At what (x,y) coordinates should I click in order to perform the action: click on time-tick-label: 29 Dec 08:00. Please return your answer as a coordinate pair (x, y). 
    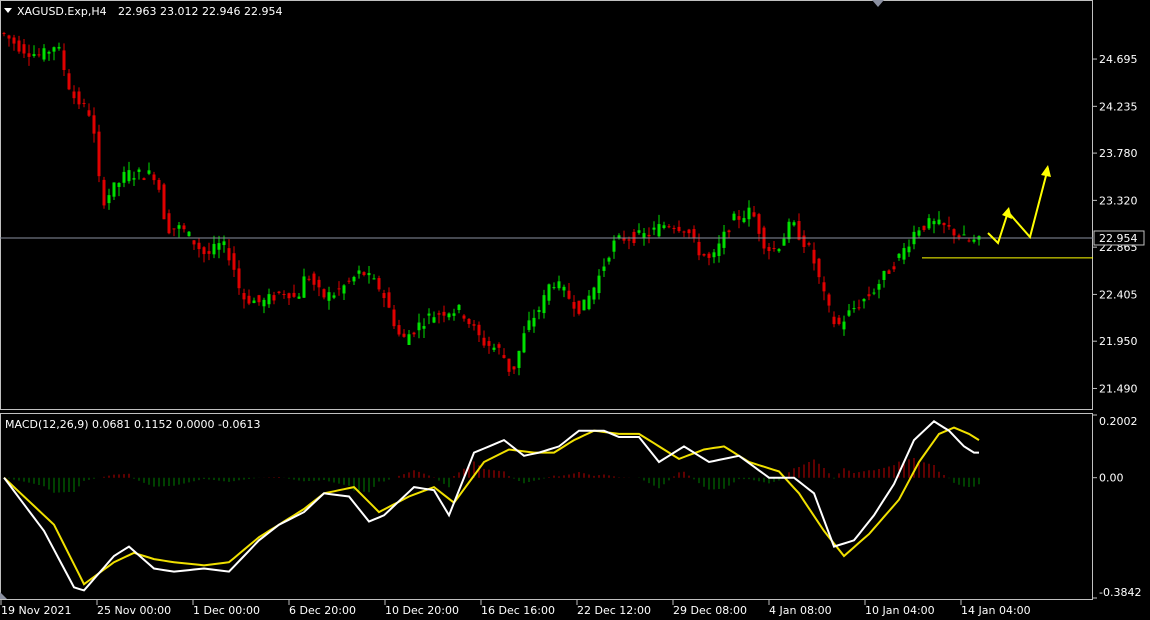
    Looking at the image, I should click on (710, 610).